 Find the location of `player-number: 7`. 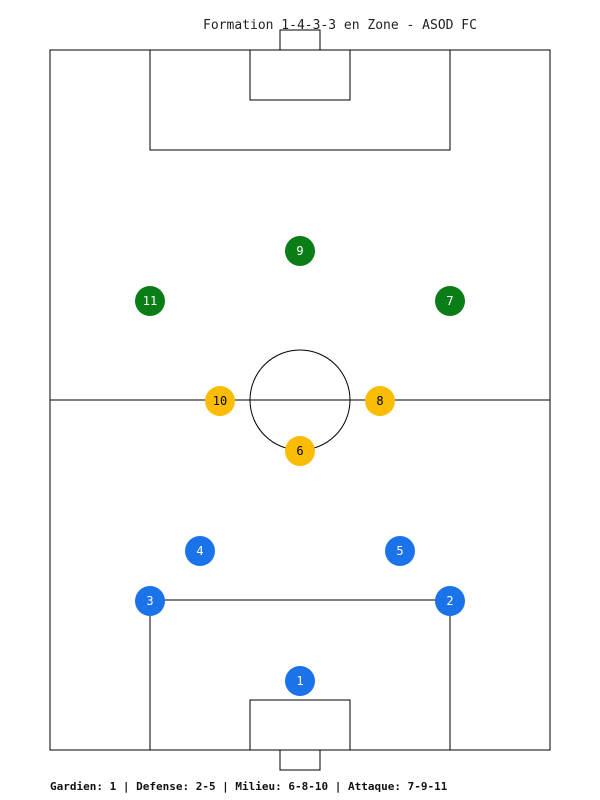

player-number: 7 is located at coordinates (449, 301).